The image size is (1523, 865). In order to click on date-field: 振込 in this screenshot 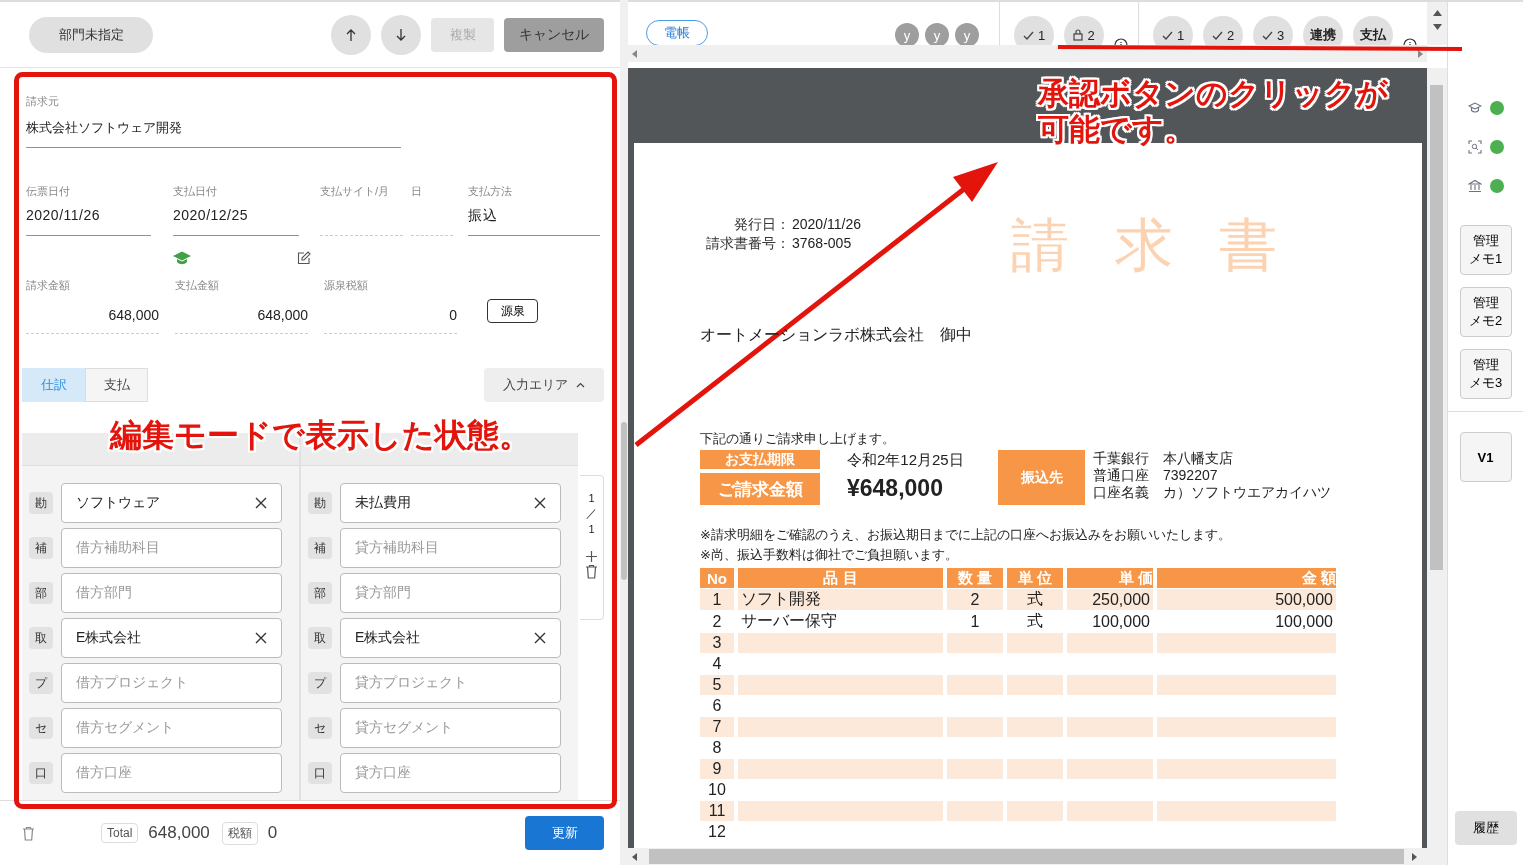, I will do `click(534, 216)`.